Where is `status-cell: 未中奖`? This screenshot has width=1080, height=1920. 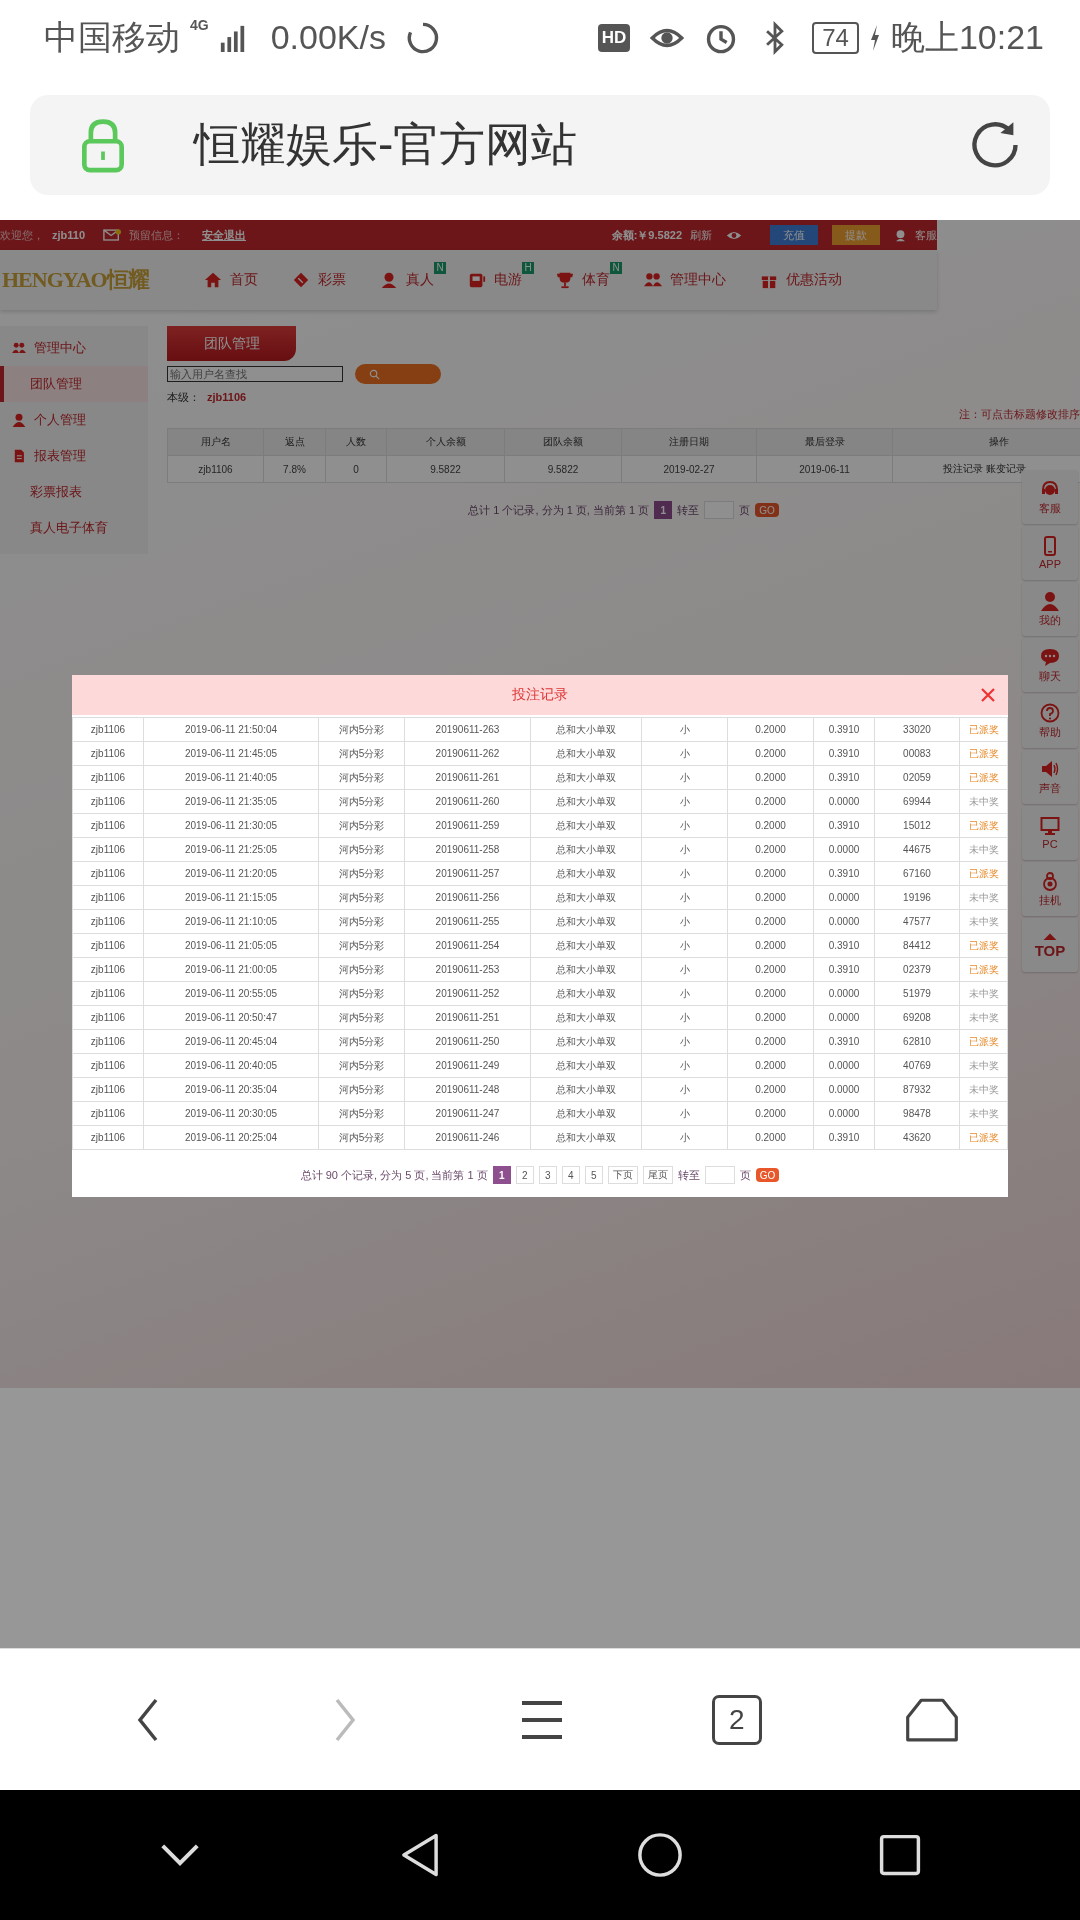 status-cell: 未中奖 is located at coordinates (983, 801).